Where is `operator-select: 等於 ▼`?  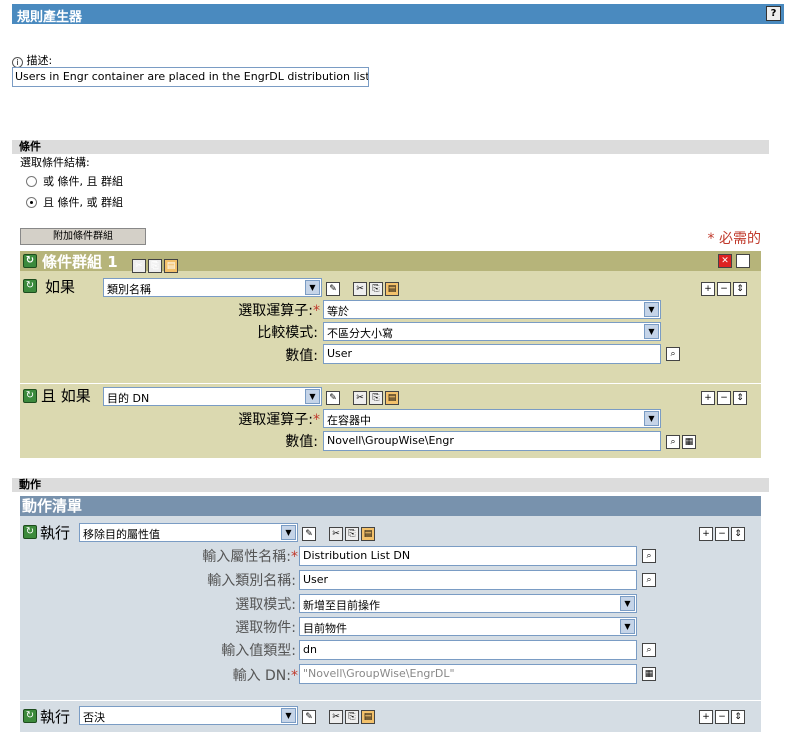
operator-select: 等於 ▼ is located at coordinates (492, 309).